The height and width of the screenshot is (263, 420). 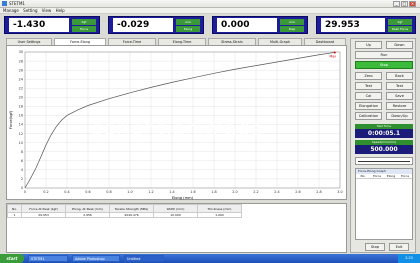 I want to click on tab-dashboard: Dashboard, so click(x=325, y=41).